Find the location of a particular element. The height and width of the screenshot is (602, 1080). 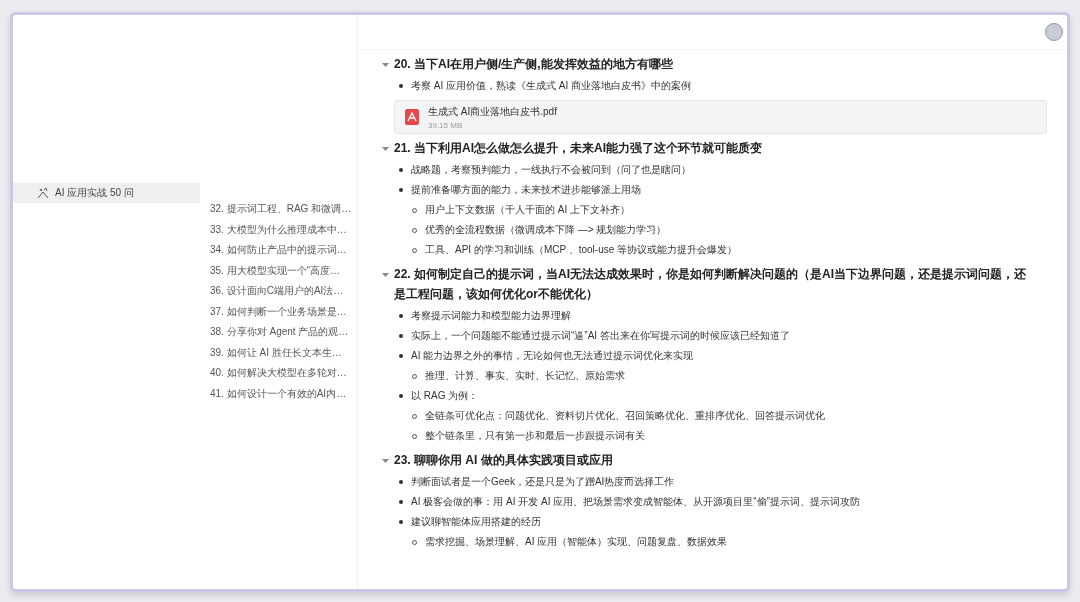

file-name: 生成式 AI商业落地白皮书.pdf is located at coordinates (492, 111).